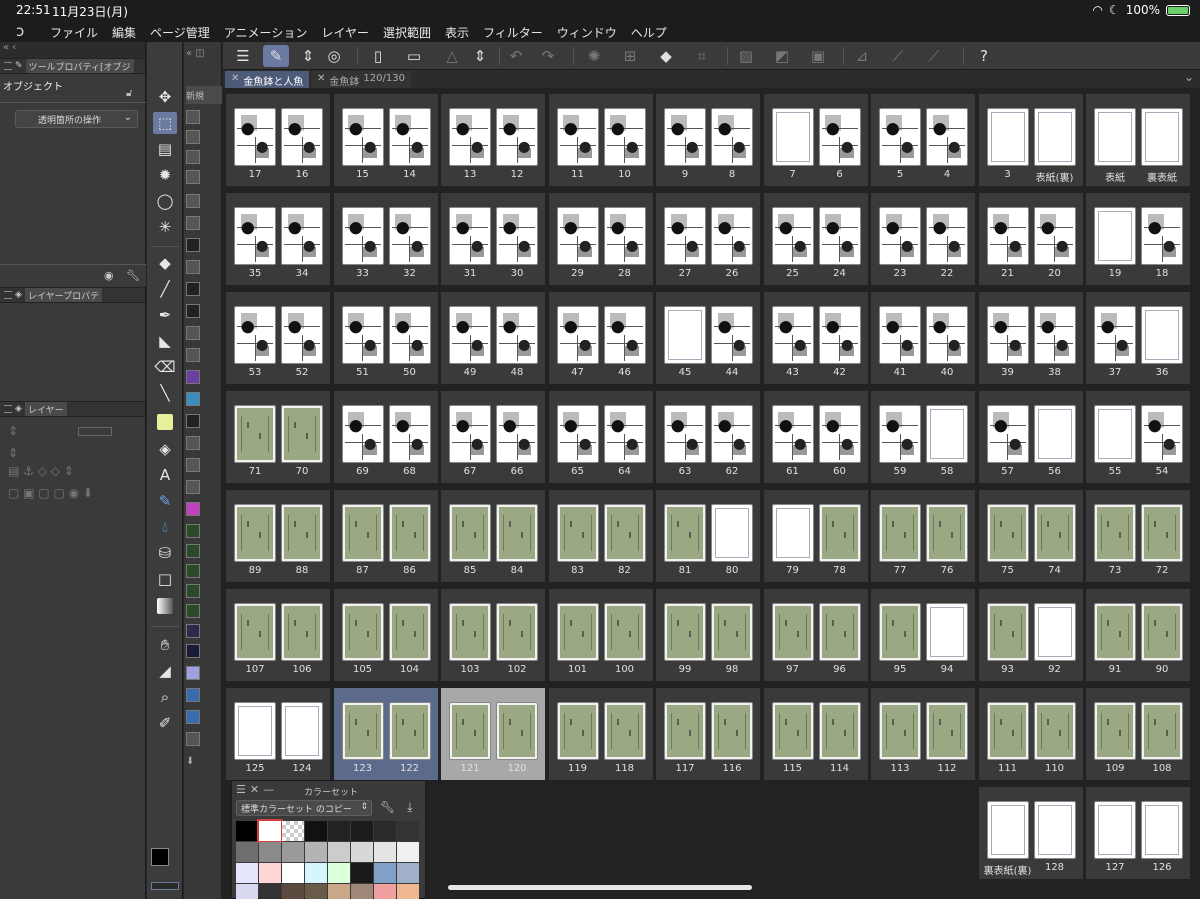 This screenshot has height=899, width=1200. Describe the element at coordinates (407, 32) in the screenshot. I see `menu-selection: 選択範囲` at that location.